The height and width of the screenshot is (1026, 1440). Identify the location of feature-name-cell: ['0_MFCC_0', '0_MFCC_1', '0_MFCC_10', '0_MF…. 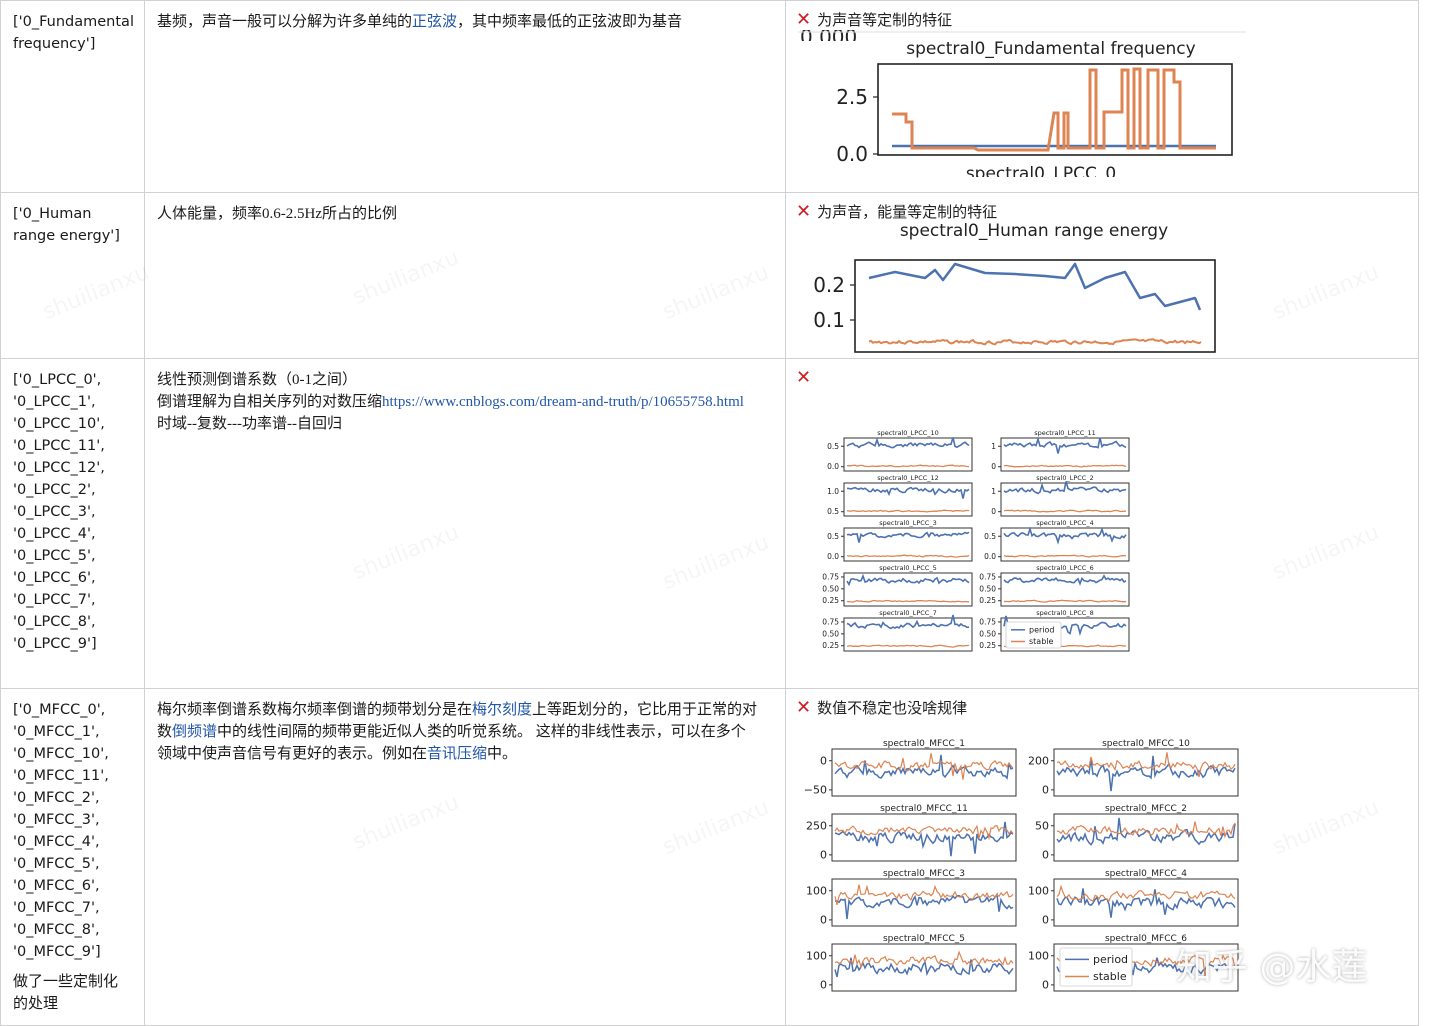
(72, 857).